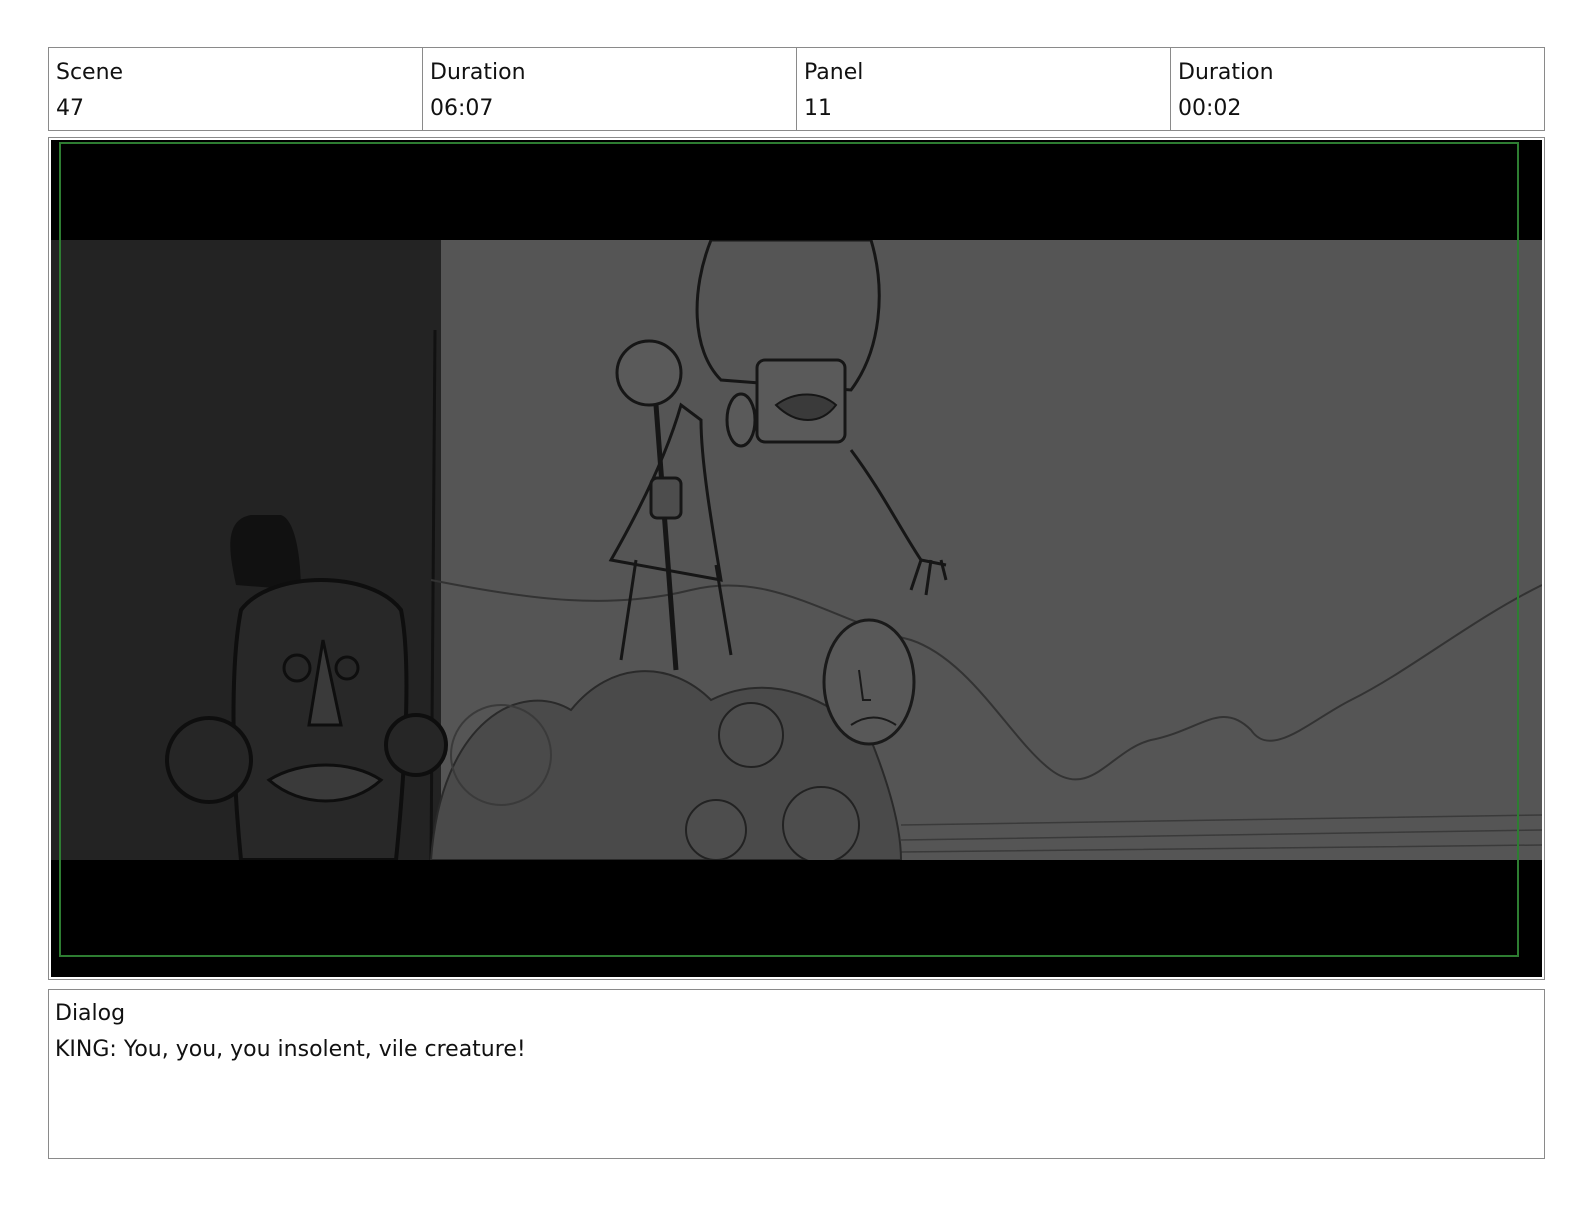 Image resolution: width=1584 pixels, height=1224 pixels. Describe the element at coordinates (834, 72) in the screenshot. I see `panel-label: Panel` at that location.